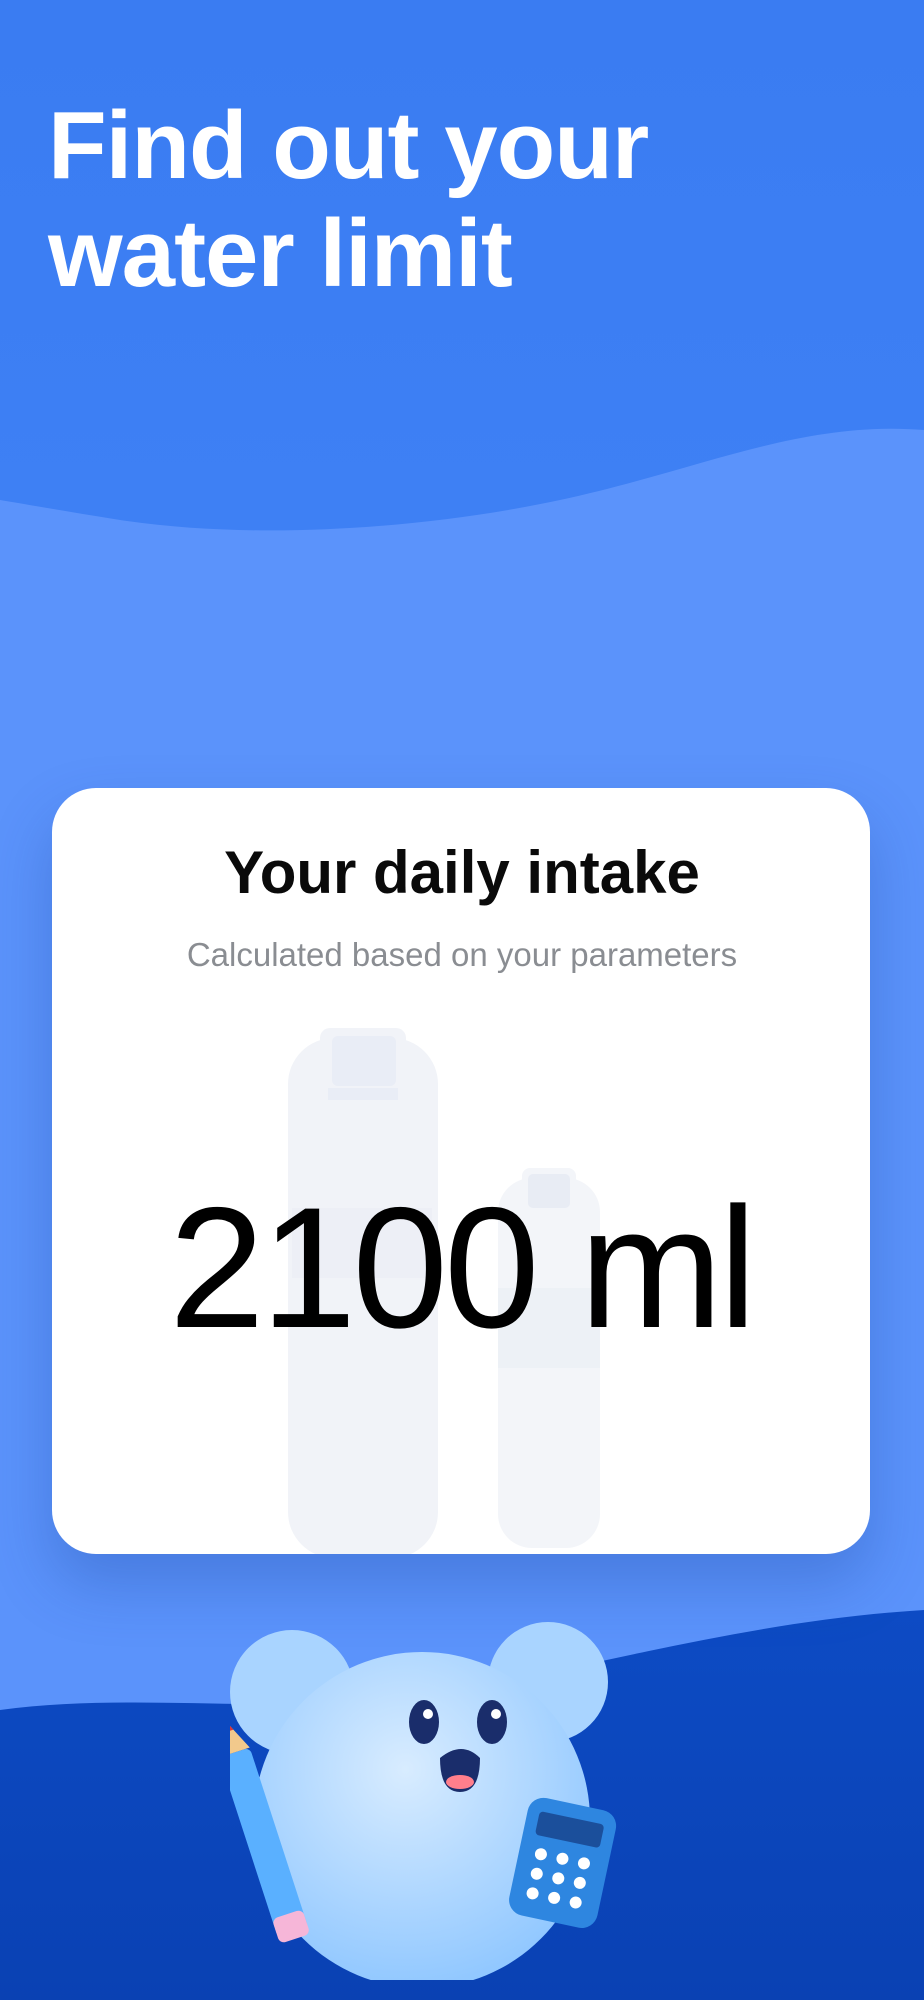  I want to click on page-title: Find out your water limit, so click(458, 200).